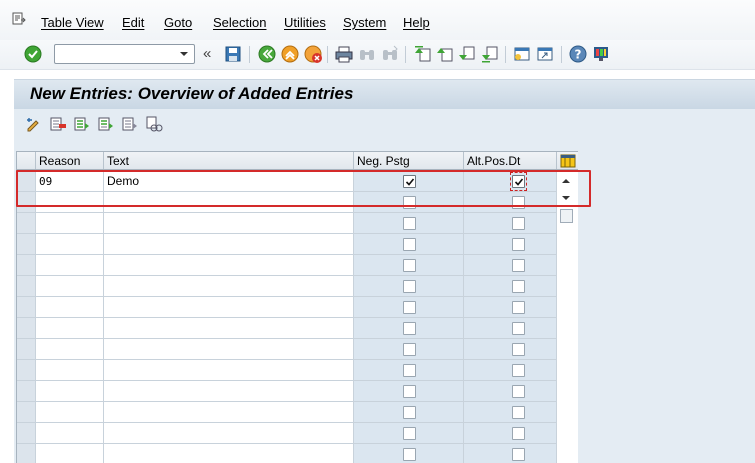 The image size is (755, 463). Describe the element at coordinates (522, 54) in the screenshot. I see `create-session-icon` at that location.